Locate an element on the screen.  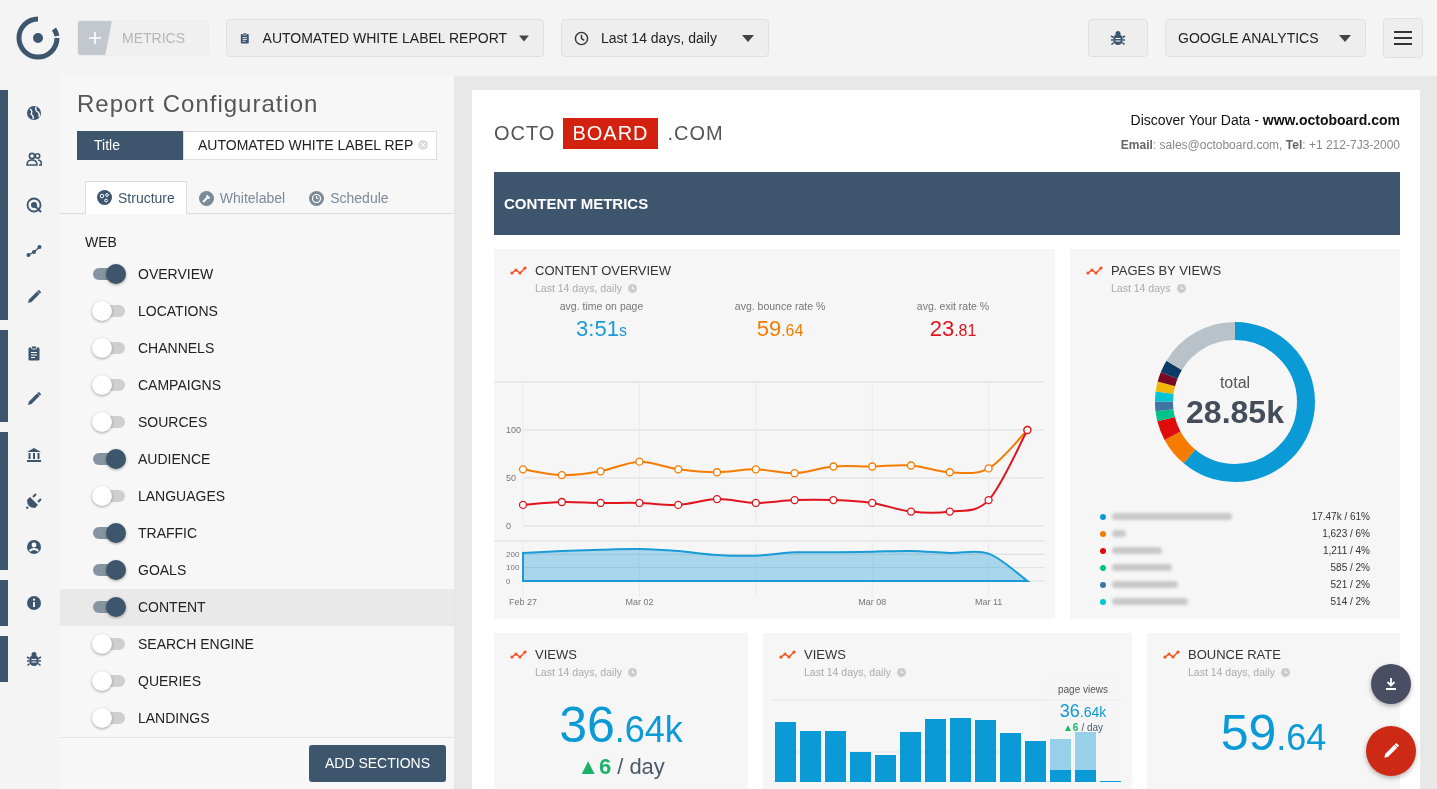
tab: Structure is located at coordinates (136, 197).